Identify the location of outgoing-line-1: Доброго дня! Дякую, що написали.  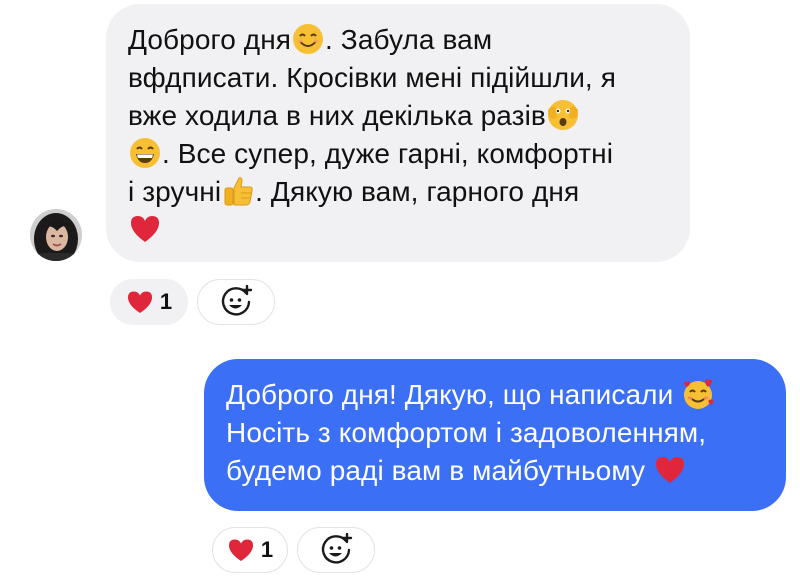
(500, 395).